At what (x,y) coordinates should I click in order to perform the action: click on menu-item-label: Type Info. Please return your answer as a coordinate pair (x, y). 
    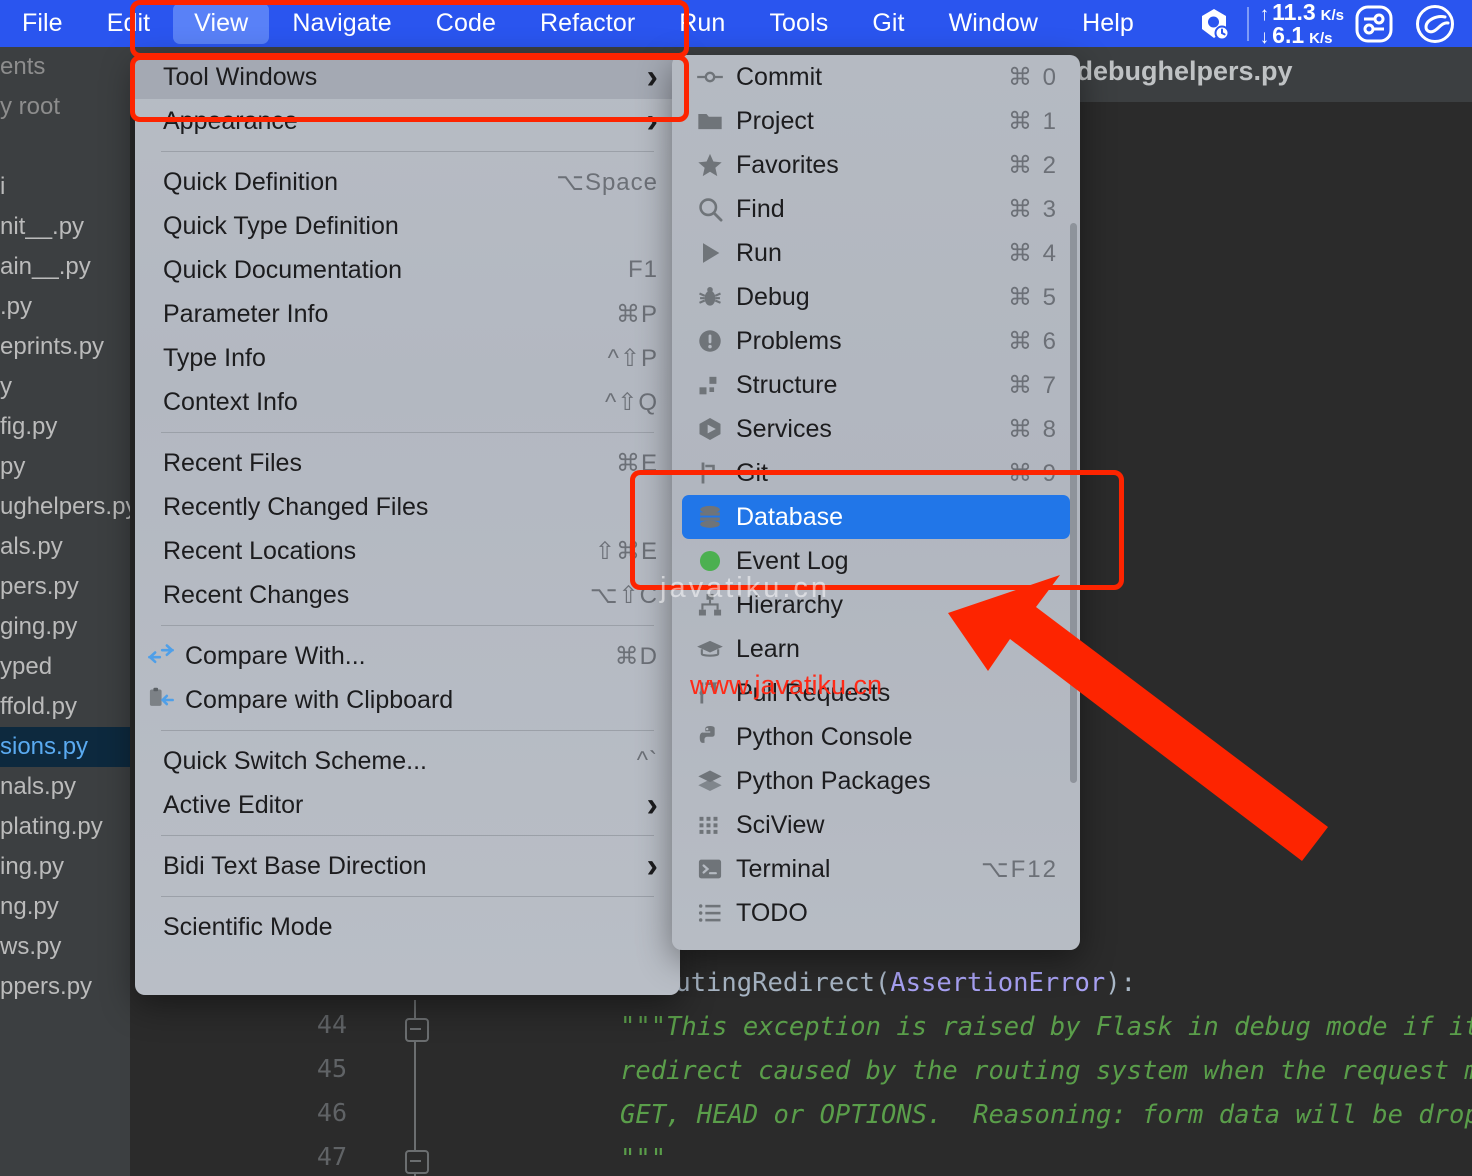
    Looking at the image, I should click on (214, 357).